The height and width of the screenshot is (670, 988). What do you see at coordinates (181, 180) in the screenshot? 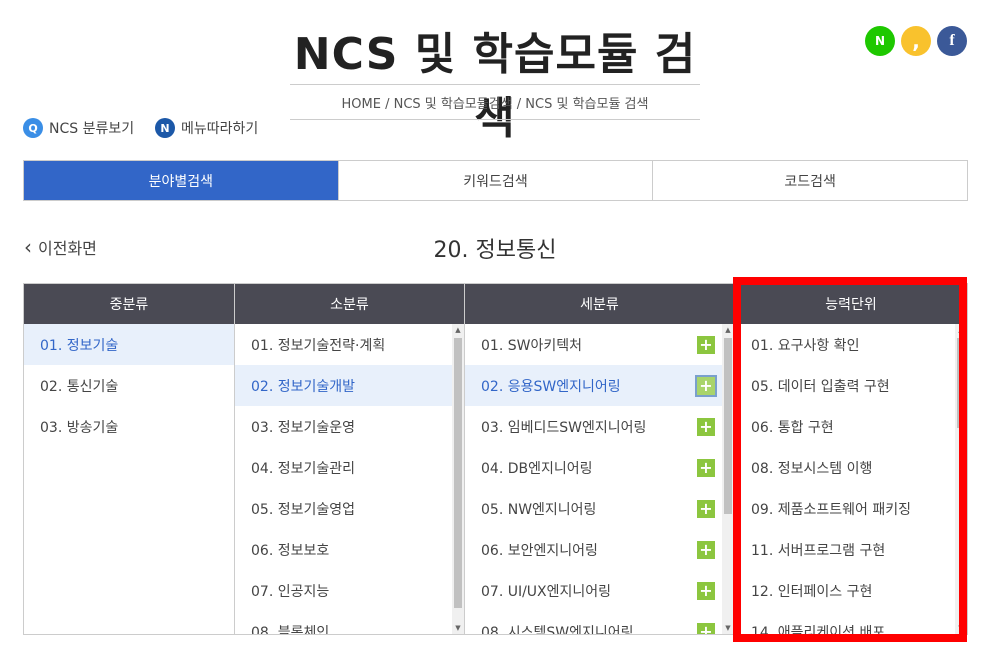
I see `tab-field-search: 분야별검색` at bounding box center [181, 180].